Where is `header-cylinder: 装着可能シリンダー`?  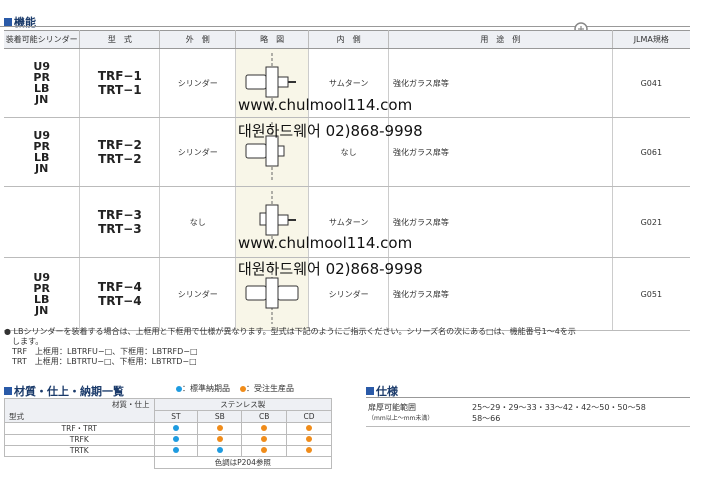
header-cylinder: 装着可能シリンダー is located at coordinates (42, 39).